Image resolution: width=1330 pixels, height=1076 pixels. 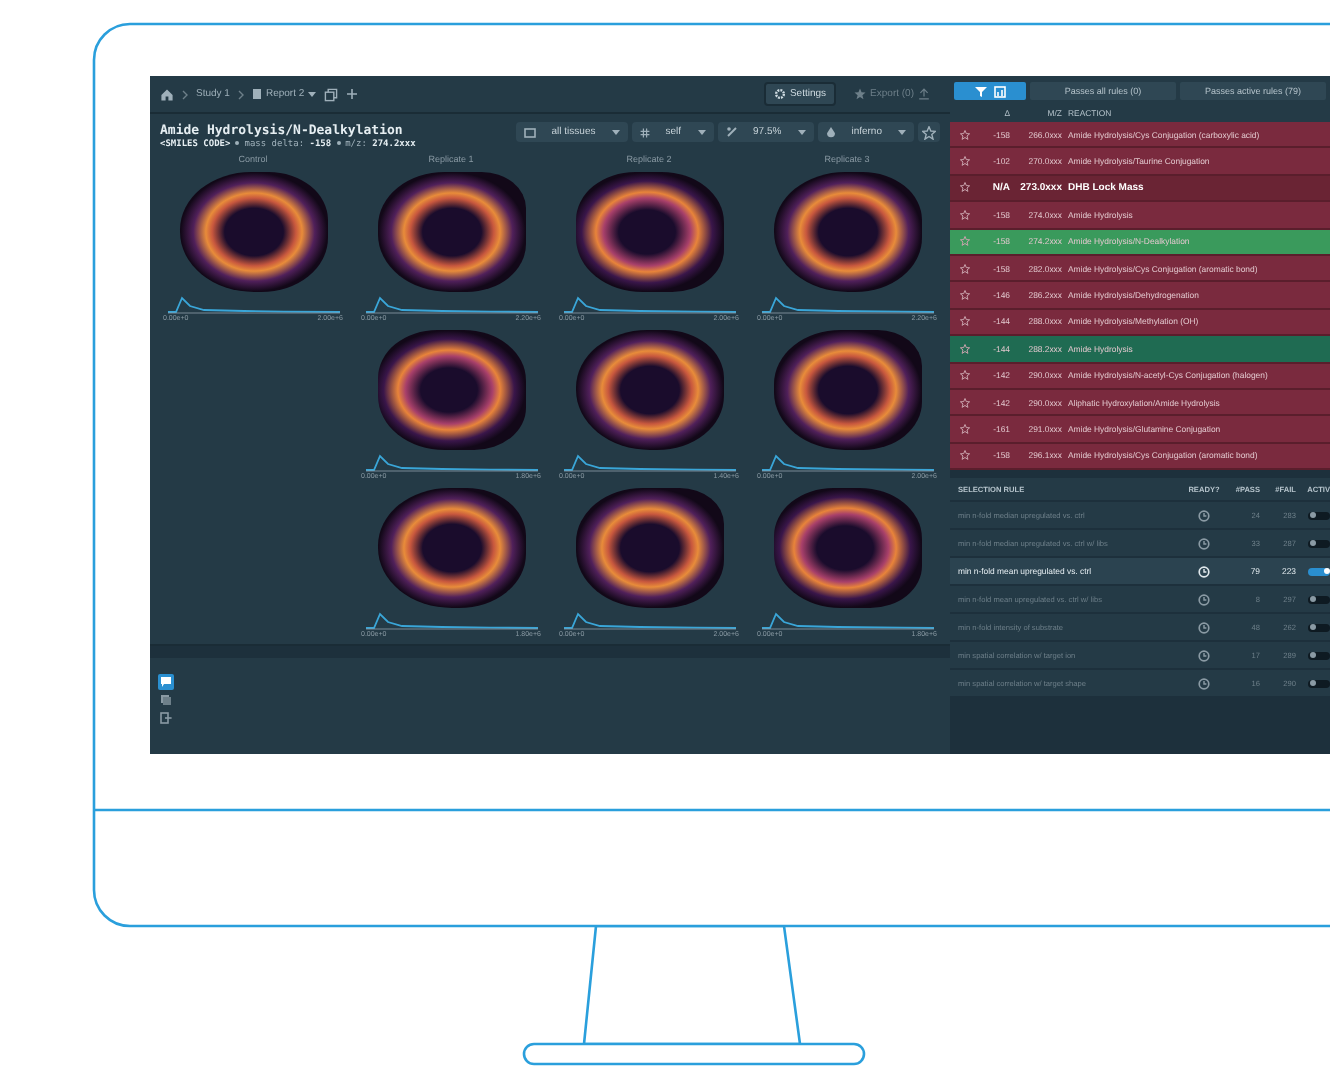 I want to click on export-icon, so click(x=166, y=718).